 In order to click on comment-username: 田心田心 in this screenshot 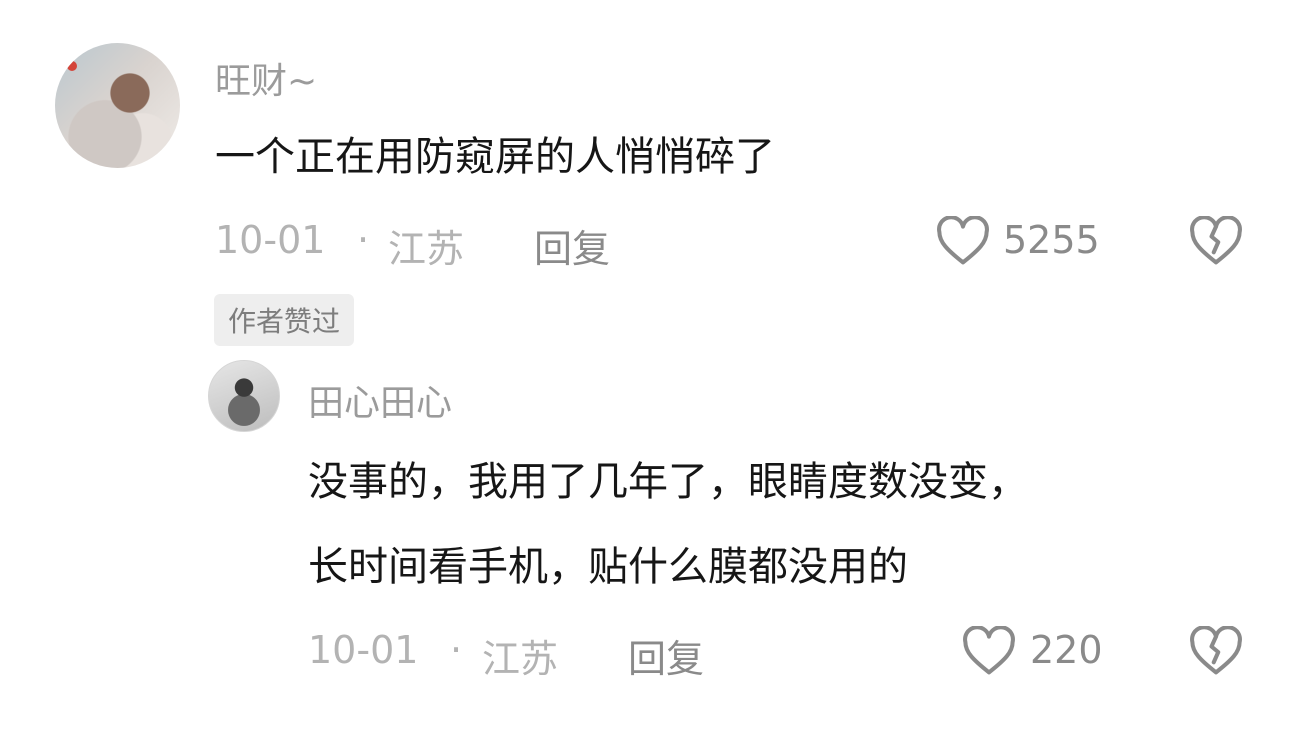, I will do `click(380, 400)`.